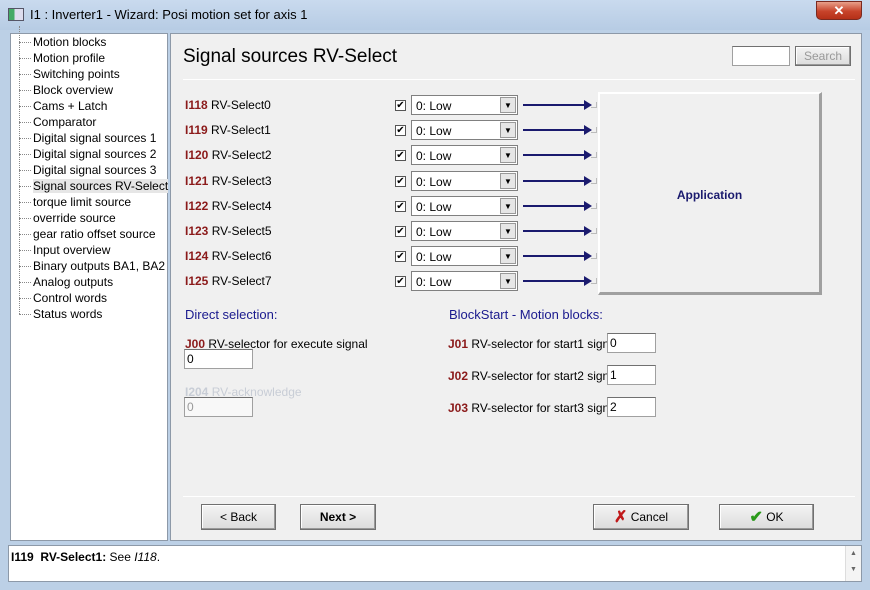 The image size is (870, 590). Describe the element at coordinates (533, 344) in the screenshot. I see `blockstart-label: J01 RV-selector for start1 signal` at that location.